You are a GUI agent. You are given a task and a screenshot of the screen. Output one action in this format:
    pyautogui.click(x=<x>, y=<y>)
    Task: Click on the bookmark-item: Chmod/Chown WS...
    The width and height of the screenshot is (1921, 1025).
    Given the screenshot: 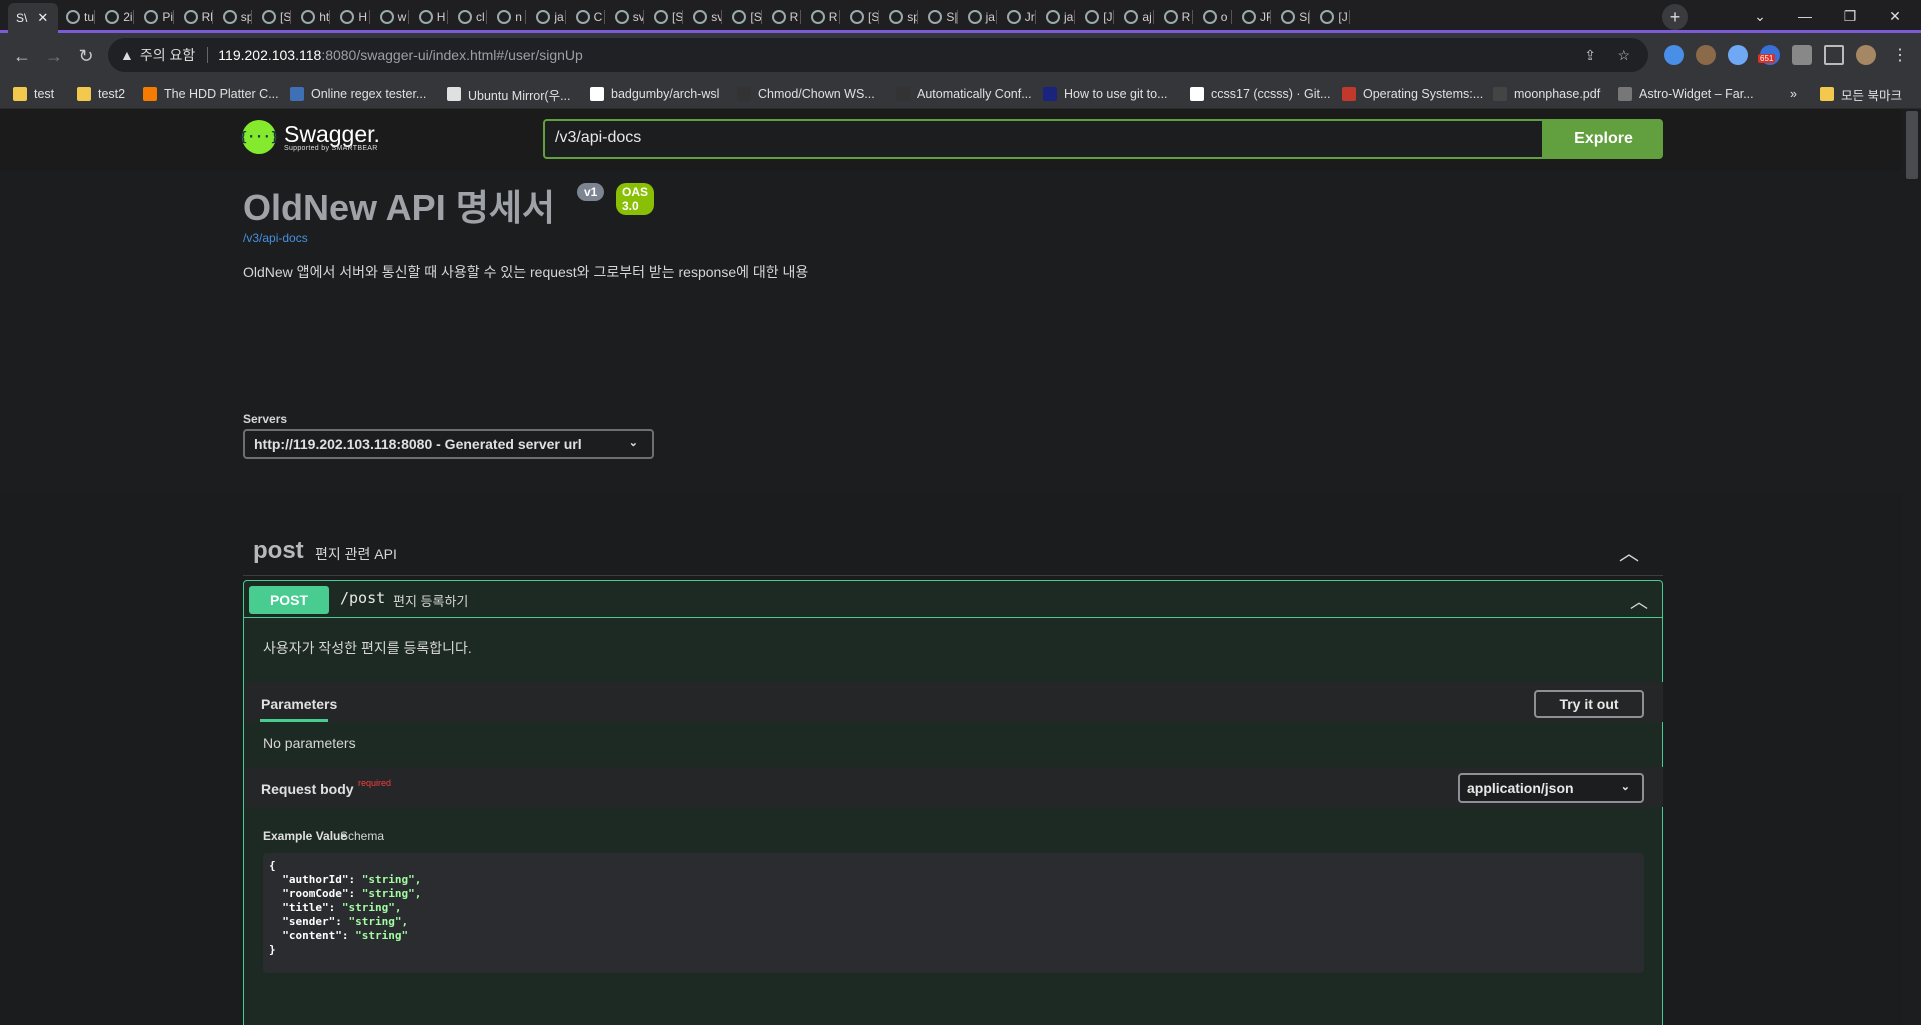 What is the action you would take?
    pyautogui.click(x=806, y=94)
    